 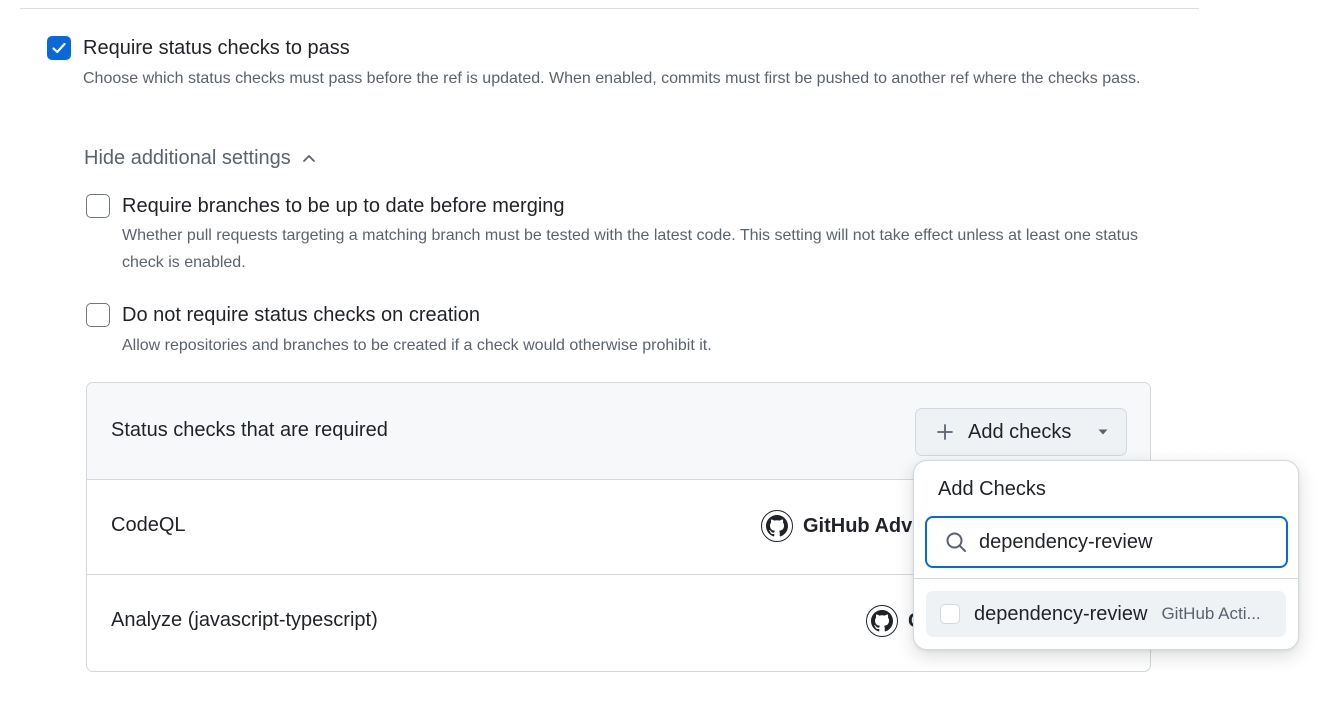 I want to click on plus-icon, so click(x=945, y=432).